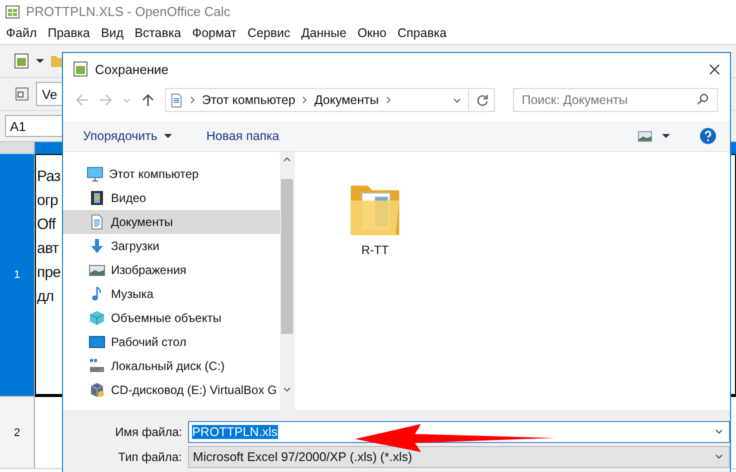 This screenshot has width=736, height=472. I want to click on view-icon, so click(645, 136).